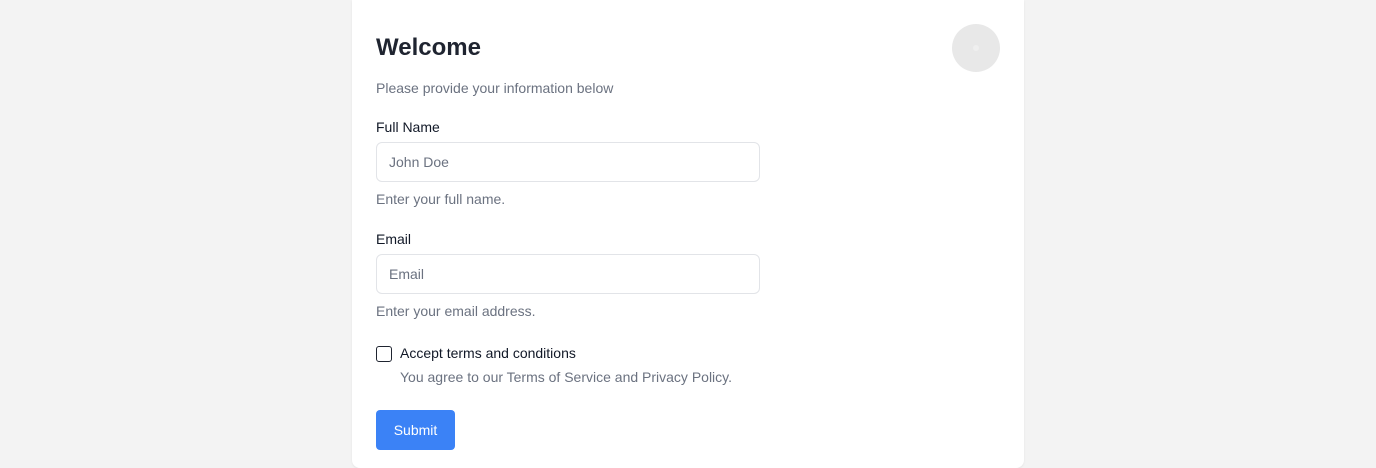 The image size is (1376, 468). I want to click on email-help: Enter your email address., so click(456, 311).